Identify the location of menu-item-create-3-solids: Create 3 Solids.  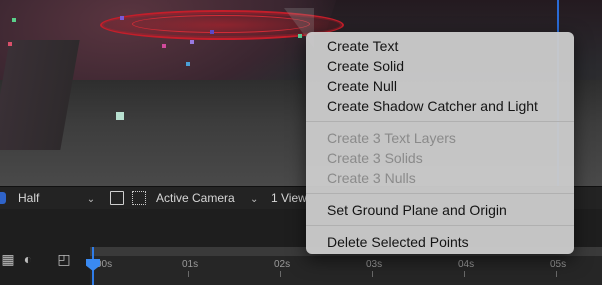
(375, 158).